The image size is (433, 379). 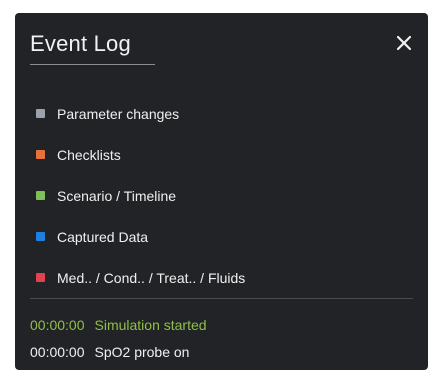 What do you see at coordinates (140, 154) in the screenshot?
I see `legend-item-checklists: Checklists` at bounding box center [140, 154].